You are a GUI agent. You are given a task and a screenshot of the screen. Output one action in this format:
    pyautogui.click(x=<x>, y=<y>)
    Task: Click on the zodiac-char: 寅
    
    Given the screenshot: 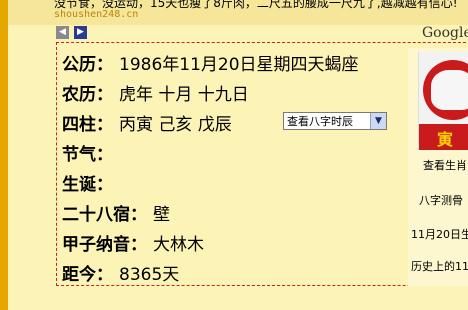 What is the action you would take?
    pyautogui.click(x=445, y=139)
    